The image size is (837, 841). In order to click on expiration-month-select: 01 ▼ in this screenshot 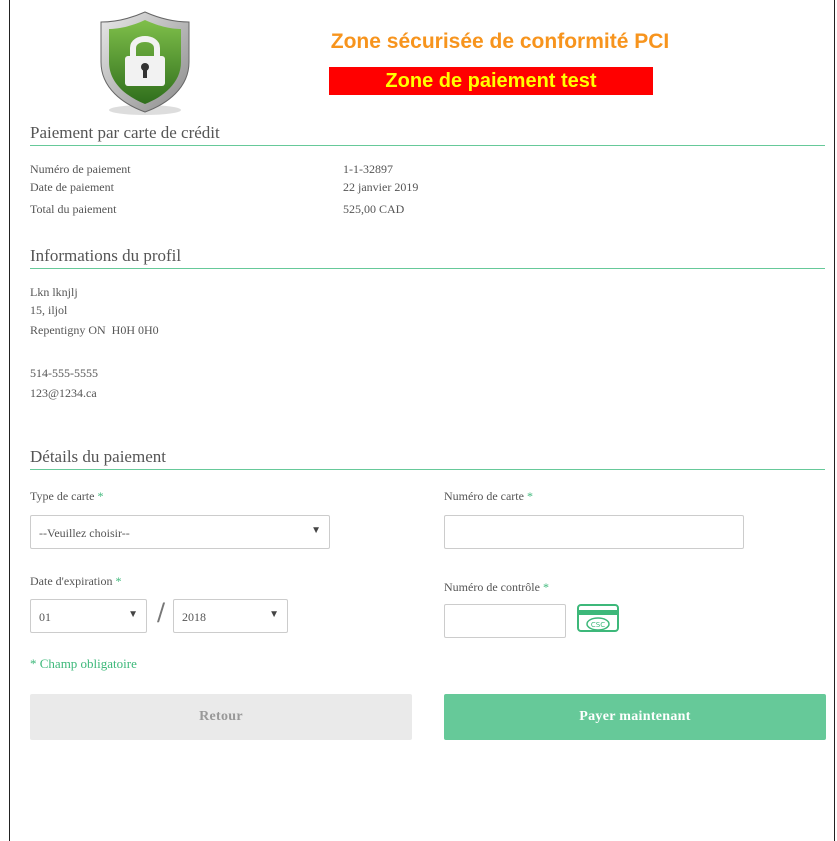, I will do `click(88, 616)`.